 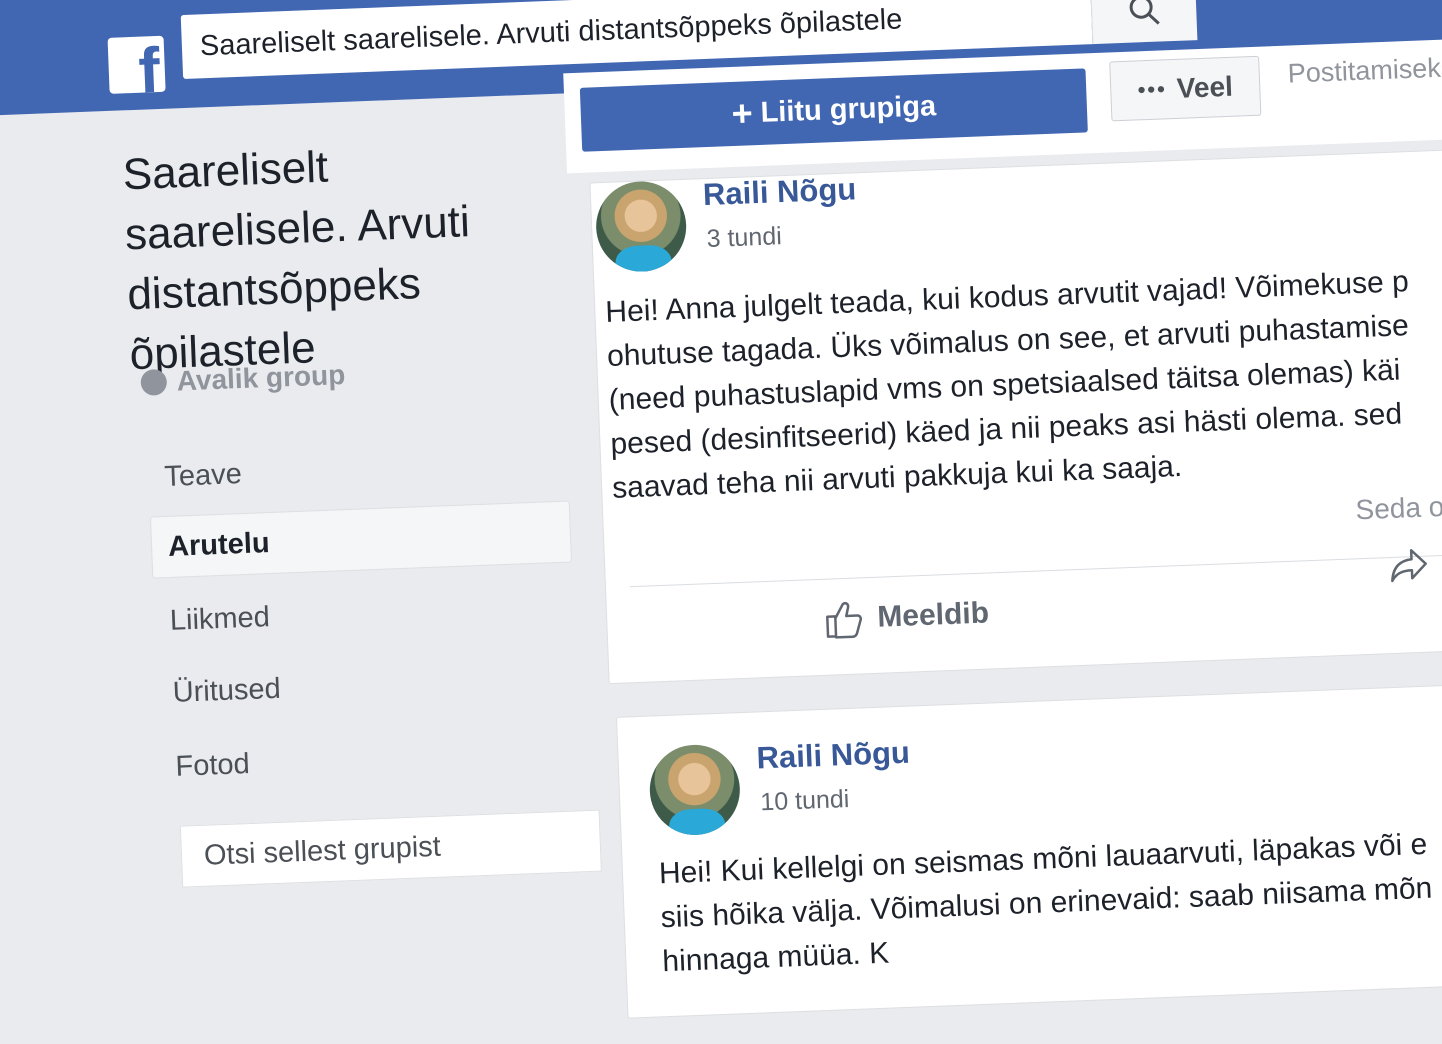 I want to click on plus-icon: +, so click(x=742, y=113).